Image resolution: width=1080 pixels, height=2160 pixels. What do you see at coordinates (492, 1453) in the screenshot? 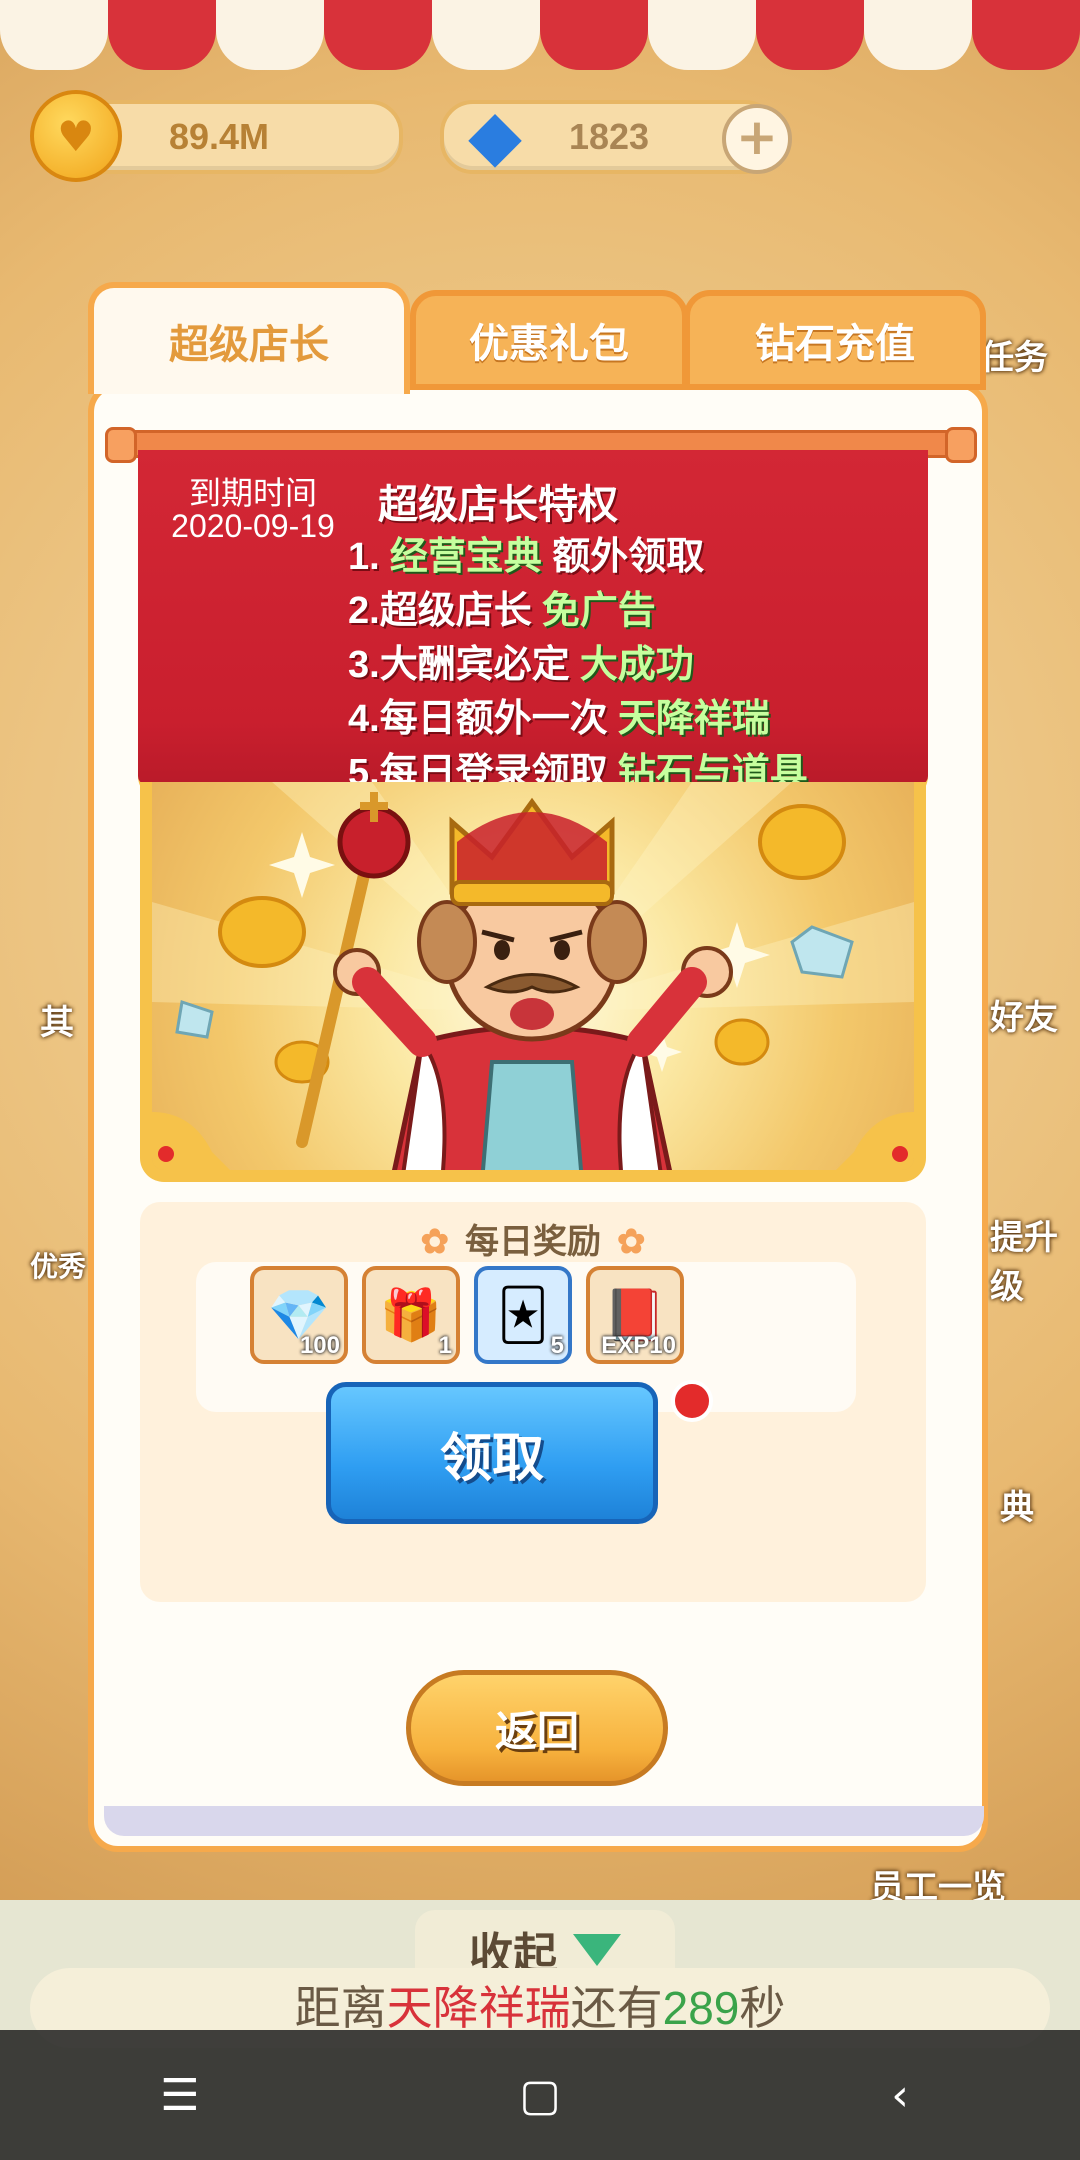
I see `claim-button: 领取` at bounding box center [492, 1453].